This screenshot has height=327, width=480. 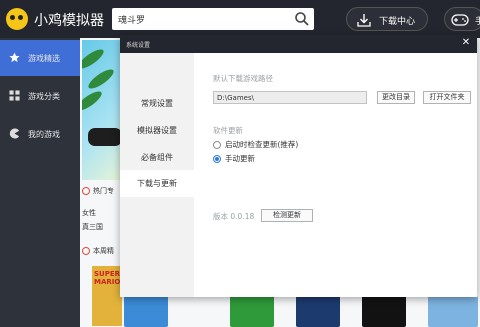 I want to click on game-cover-title: SUPER MARIO, so click(x=107, y=278).